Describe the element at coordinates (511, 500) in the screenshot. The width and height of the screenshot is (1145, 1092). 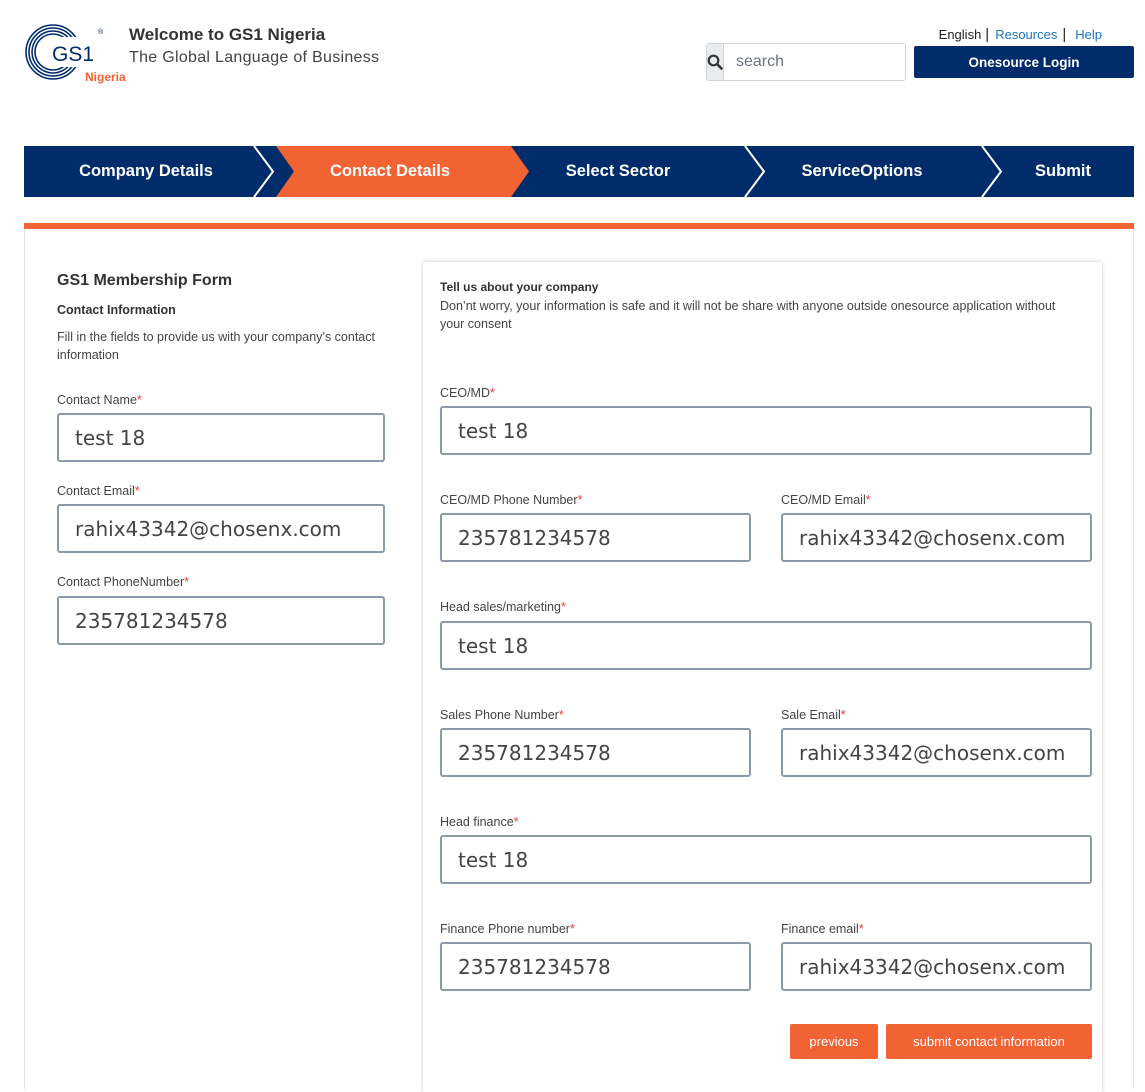
I see `ceo-phone-label: CEO/MD Phone Number*` at that location.